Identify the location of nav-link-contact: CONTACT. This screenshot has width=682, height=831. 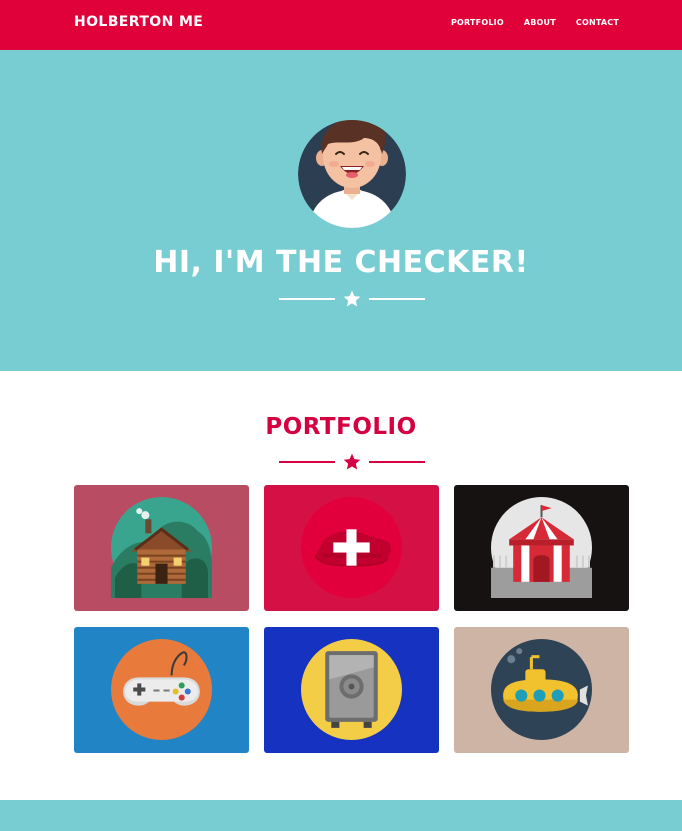
(597, 22).